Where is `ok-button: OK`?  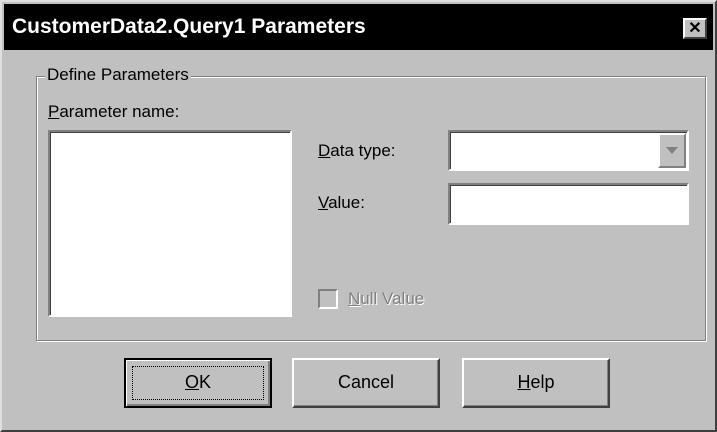 ok-button: OK is located at coordinates (198, 383).